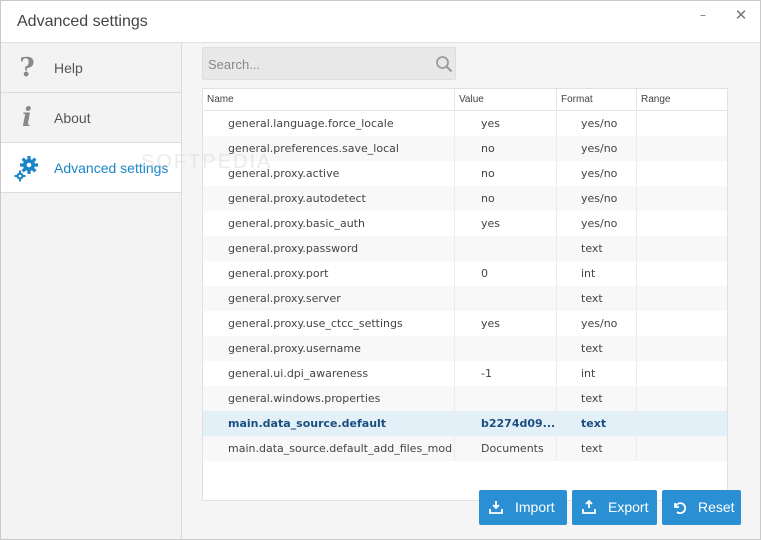 This screenshot has height=540, width=761. I want to click on table-row: general.windows.properties text, so click(465, 398).